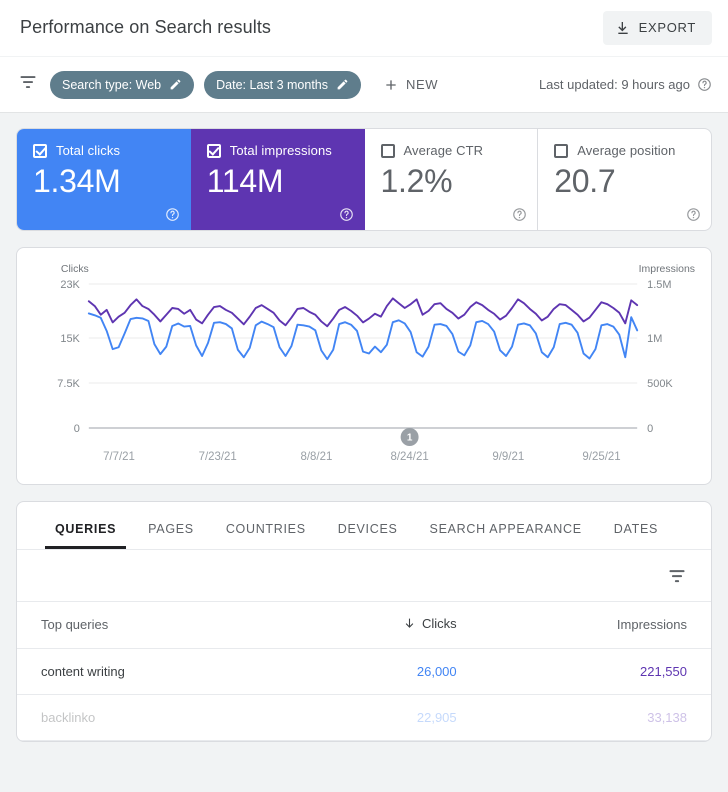 The image size is (728, 792). Describe the element at coordinates (409, 623) in the screenshot. I see `sort-descending-arrow-icon` at that location.